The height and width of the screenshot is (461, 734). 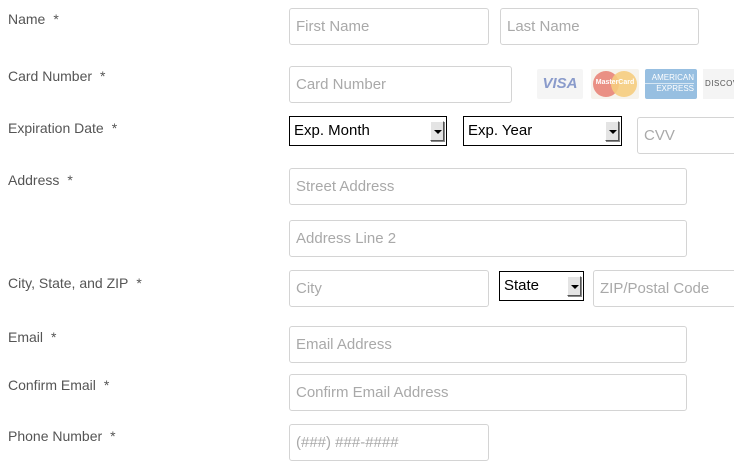 I want to click on card-number-label: Card Number *, so click(x=56, y=76).